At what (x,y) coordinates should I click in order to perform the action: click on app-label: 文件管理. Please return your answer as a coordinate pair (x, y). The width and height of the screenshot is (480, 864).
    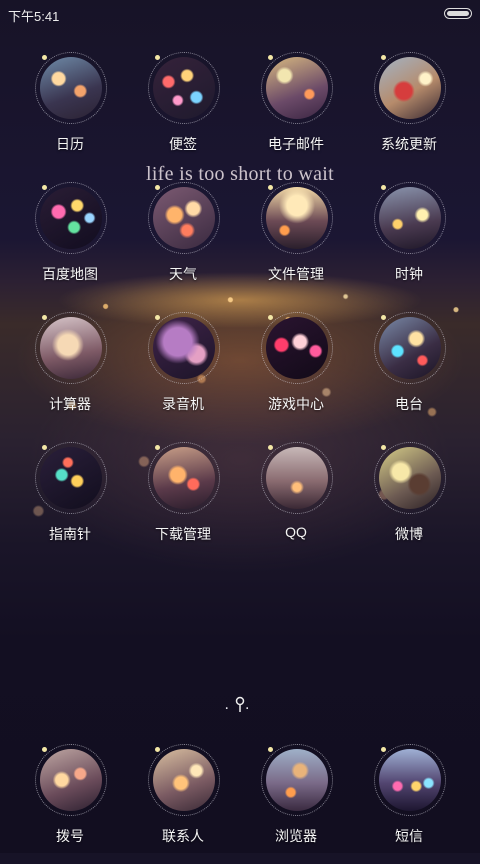
    Looking at the image, I should click on (296, 274).